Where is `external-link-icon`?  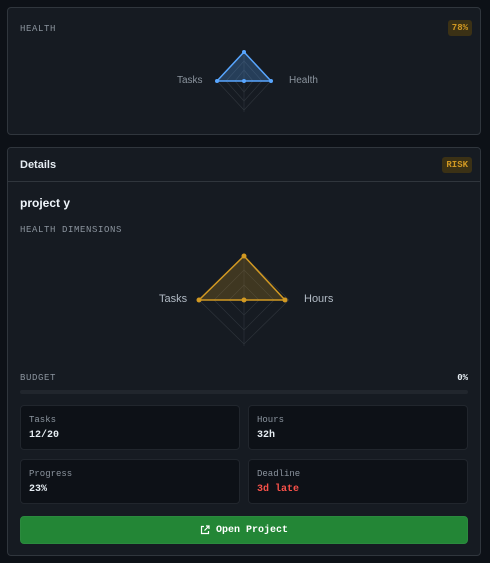
external-link-icon is located at coordinates (205, 530).